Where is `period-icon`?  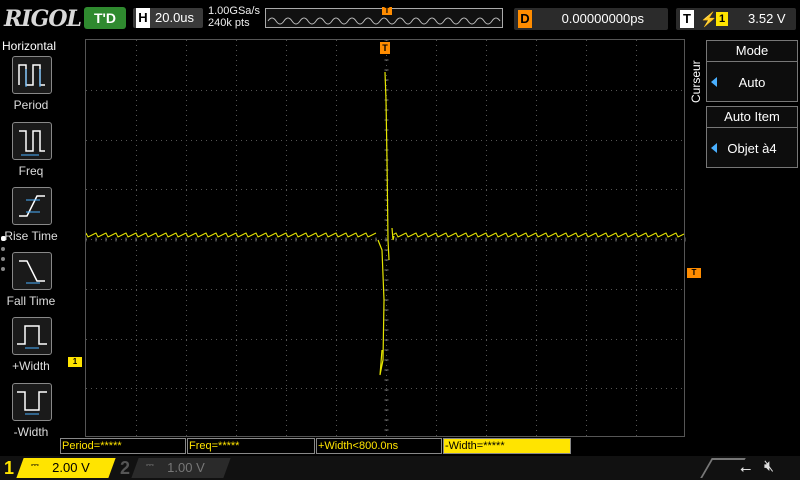 period-icon is located at coordinates (32, 75).